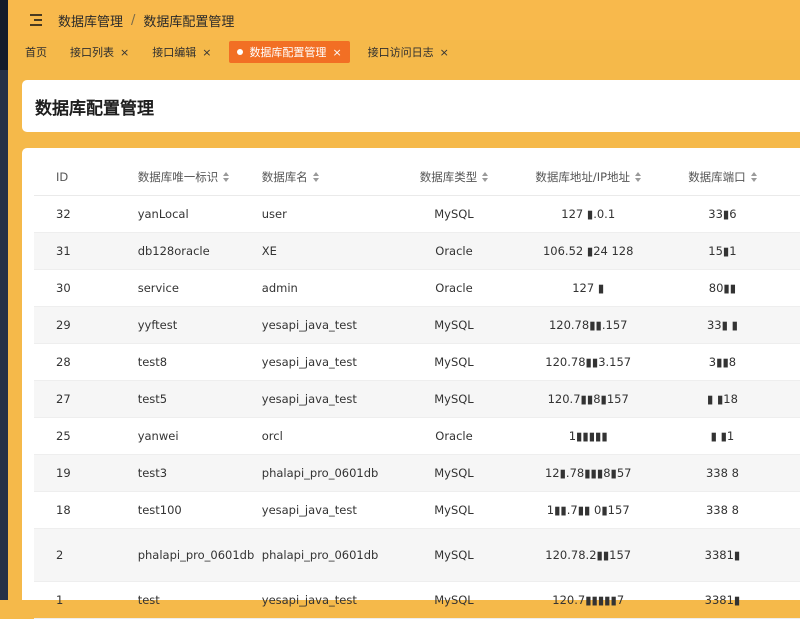 This screenshot has width=800, height=619. What do you see at coordinates (85, 600) in the screenshot?
I see `cell-id: 1` at bounding box center [85, 600].